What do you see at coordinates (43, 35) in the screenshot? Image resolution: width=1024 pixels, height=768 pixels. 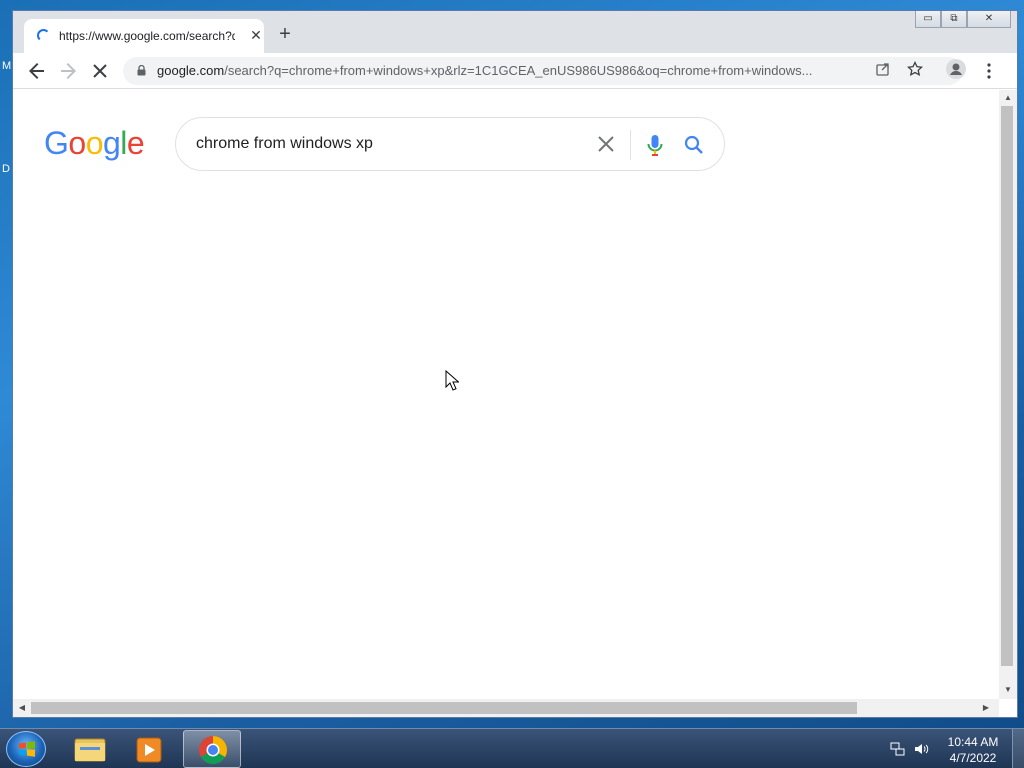 I see `loading-spinner-icon` at bounding box center [43, 35].